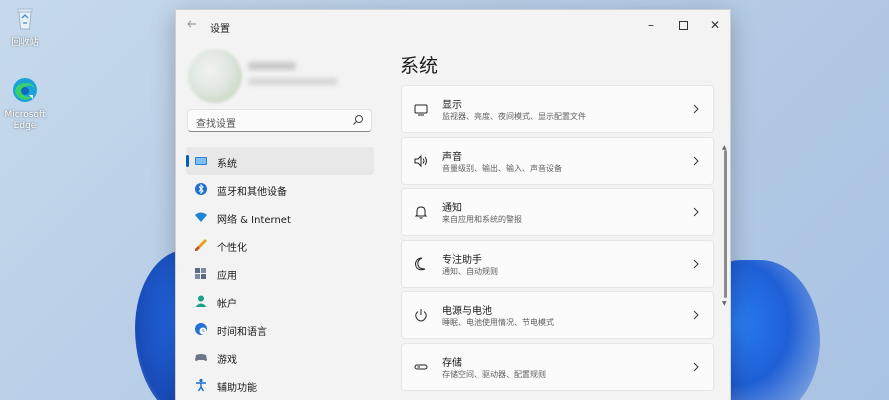  I want to click on scrollbar-thumb, so click(725, 224).